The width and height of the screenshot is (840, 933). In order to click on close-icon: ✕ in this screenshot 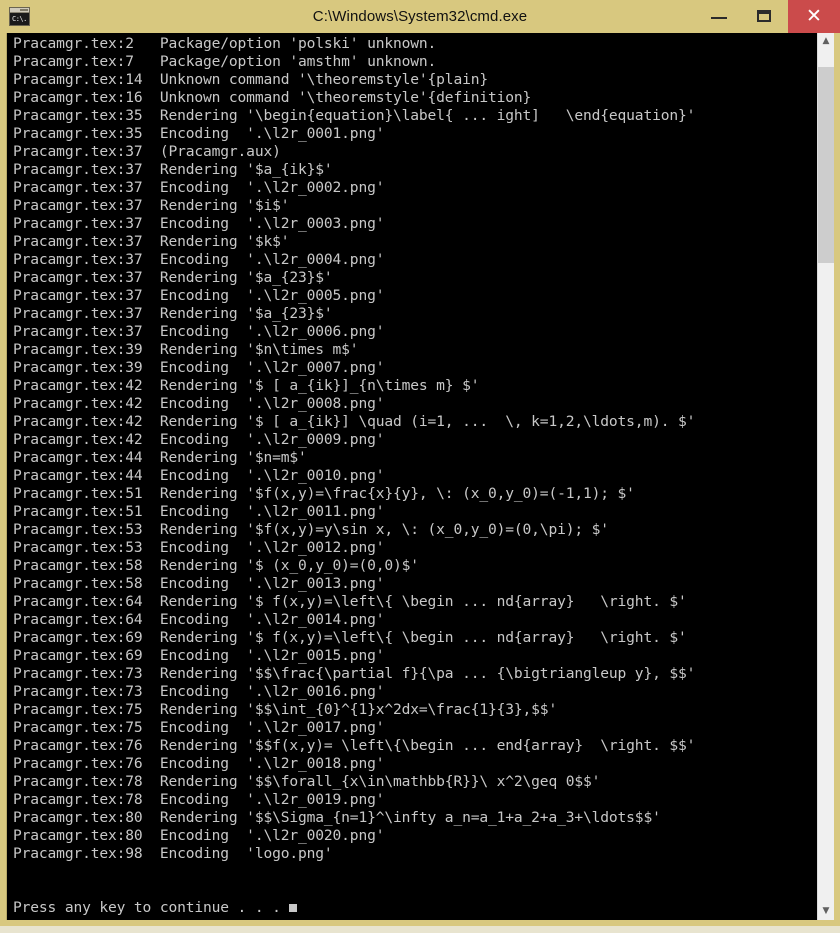, I will do `click(814, 16)`.